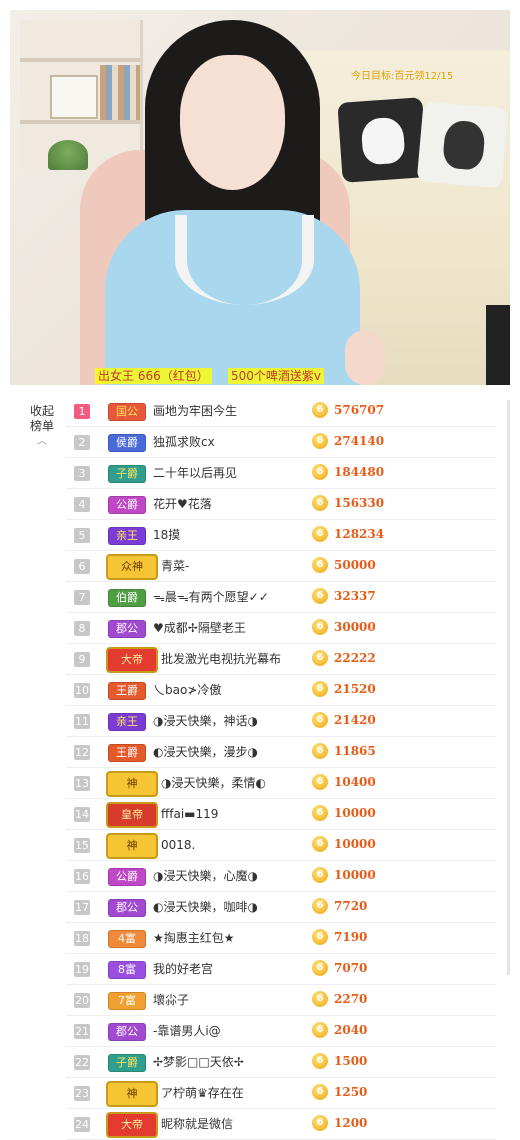  What do you see at coordinates (281, 907) in the screenshot?
I see `ranking-row: 17 郡公 ◐浸天快樂，咖啡◑ 6 7720` at bounding box center [281, 907].